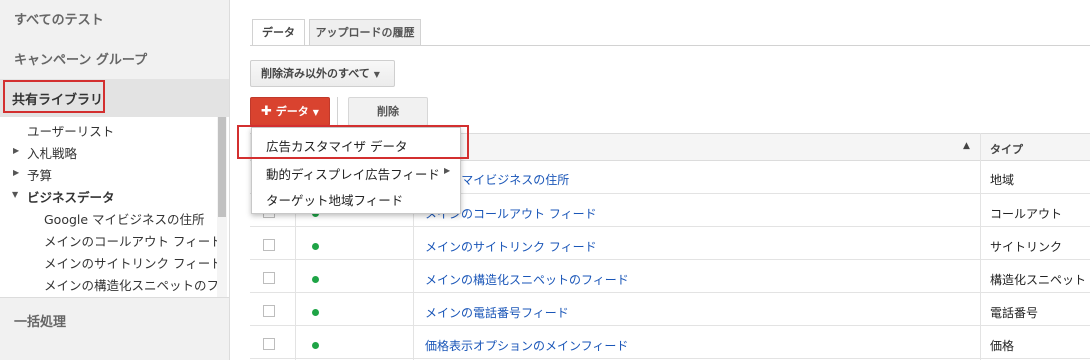  Describe the element at coordinates (70, 130) in the screenshot. I see `sidebar-item-user-lists: ユーザーリスト` at that location.